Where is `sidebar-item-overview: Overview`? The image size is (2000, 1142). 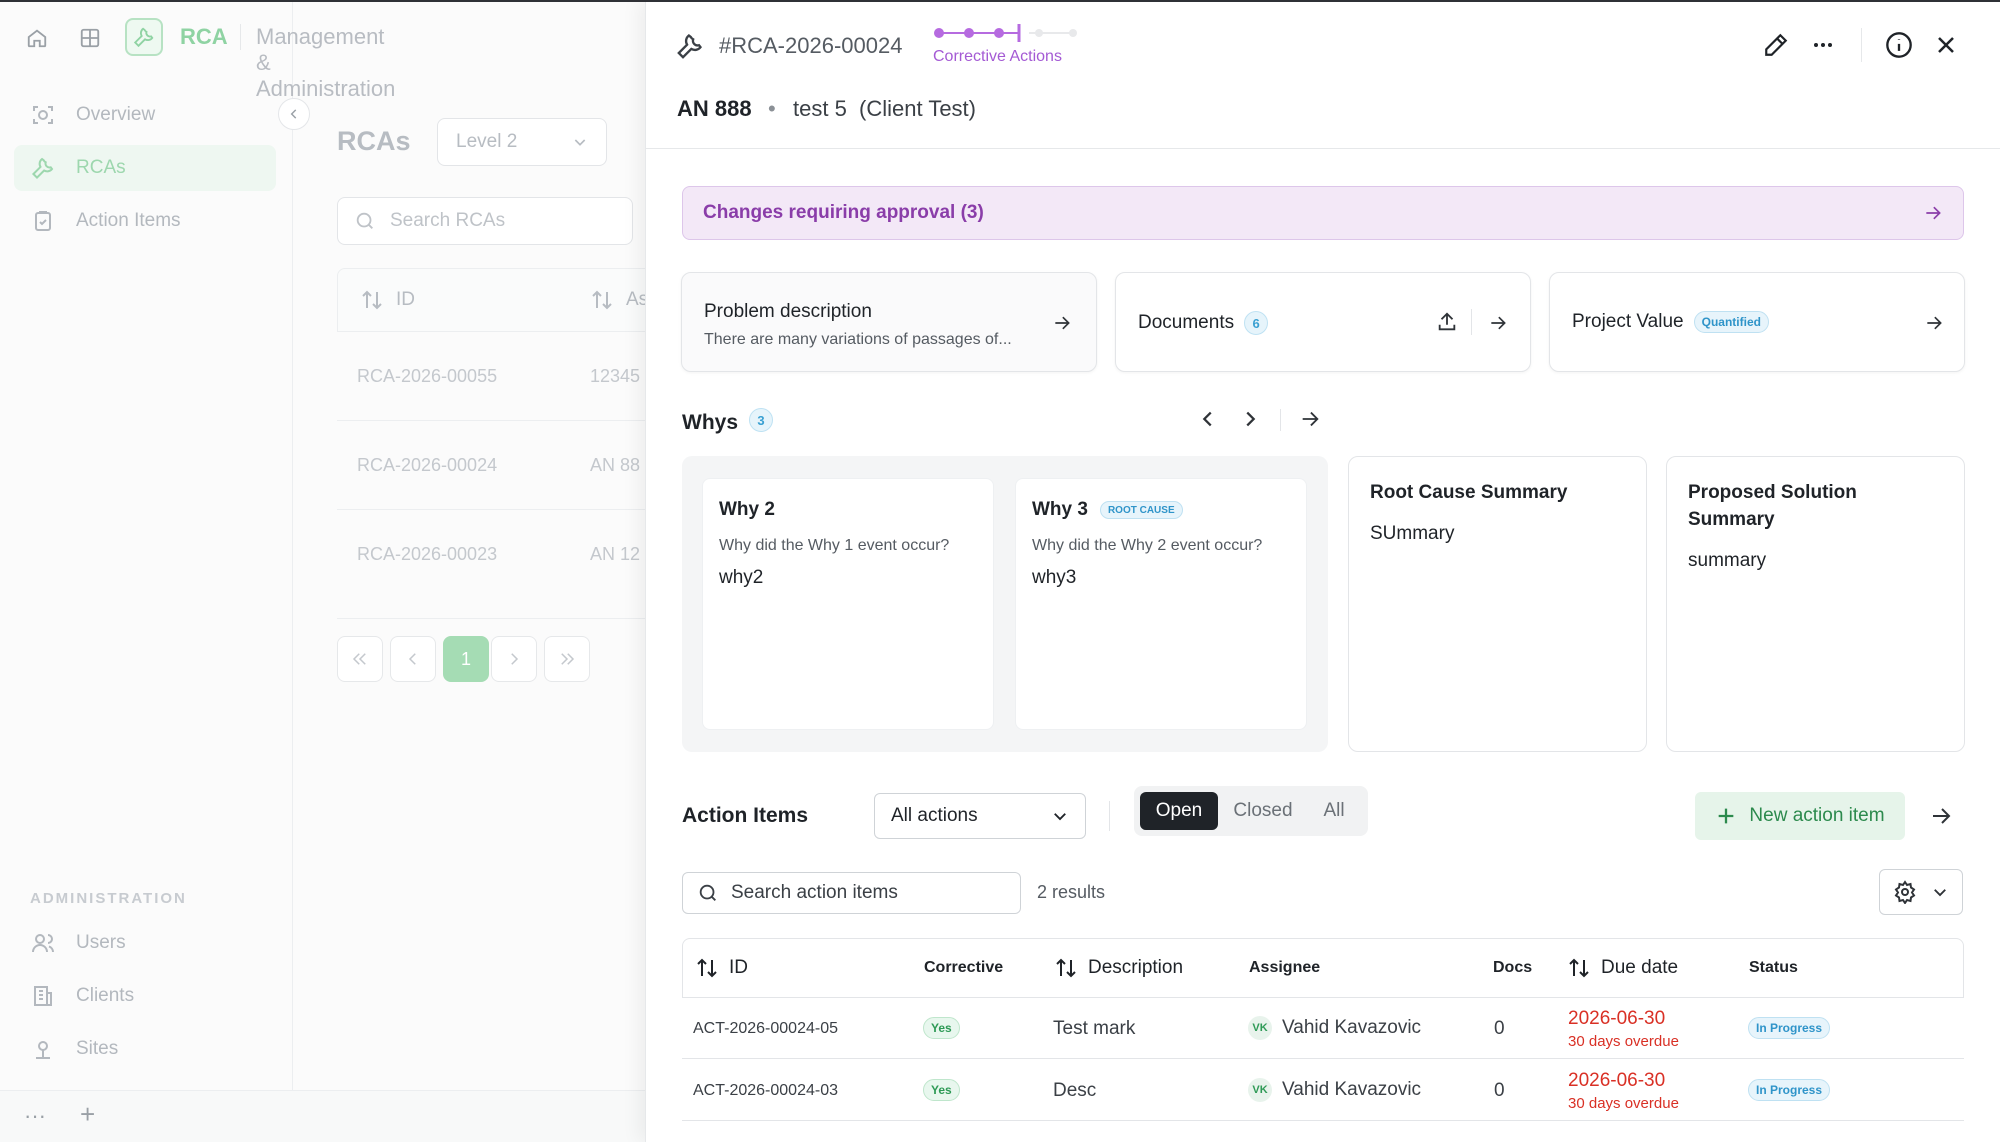
sidebar-item-overview: Overview is located at coordinates (145, 115).